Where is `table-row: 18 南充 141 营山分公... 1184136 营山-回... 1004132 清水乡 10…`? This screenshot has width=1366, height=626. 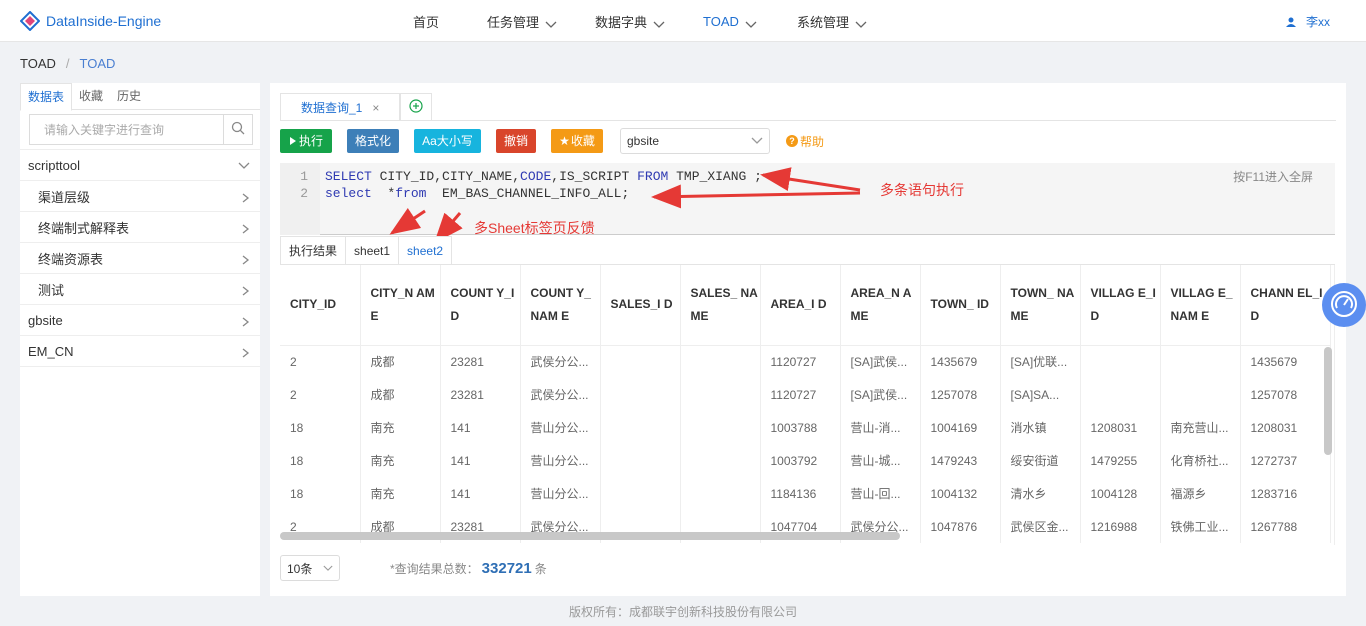 table-row: 18 南充 141 营山分公... 1184136 营山-回... 1004132 清水乡 10… is located at coordinates (805, 493).